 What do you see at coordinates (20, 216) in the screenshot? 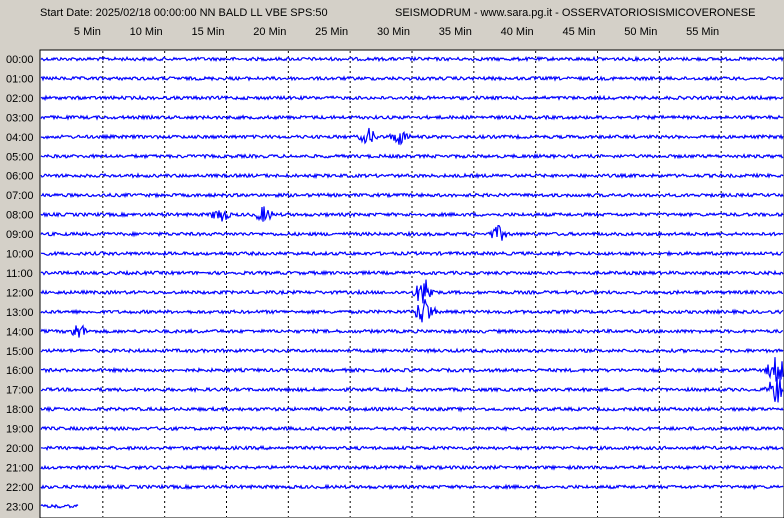
I see `row-time-label: 08:00` at bounding box center [20, 216].